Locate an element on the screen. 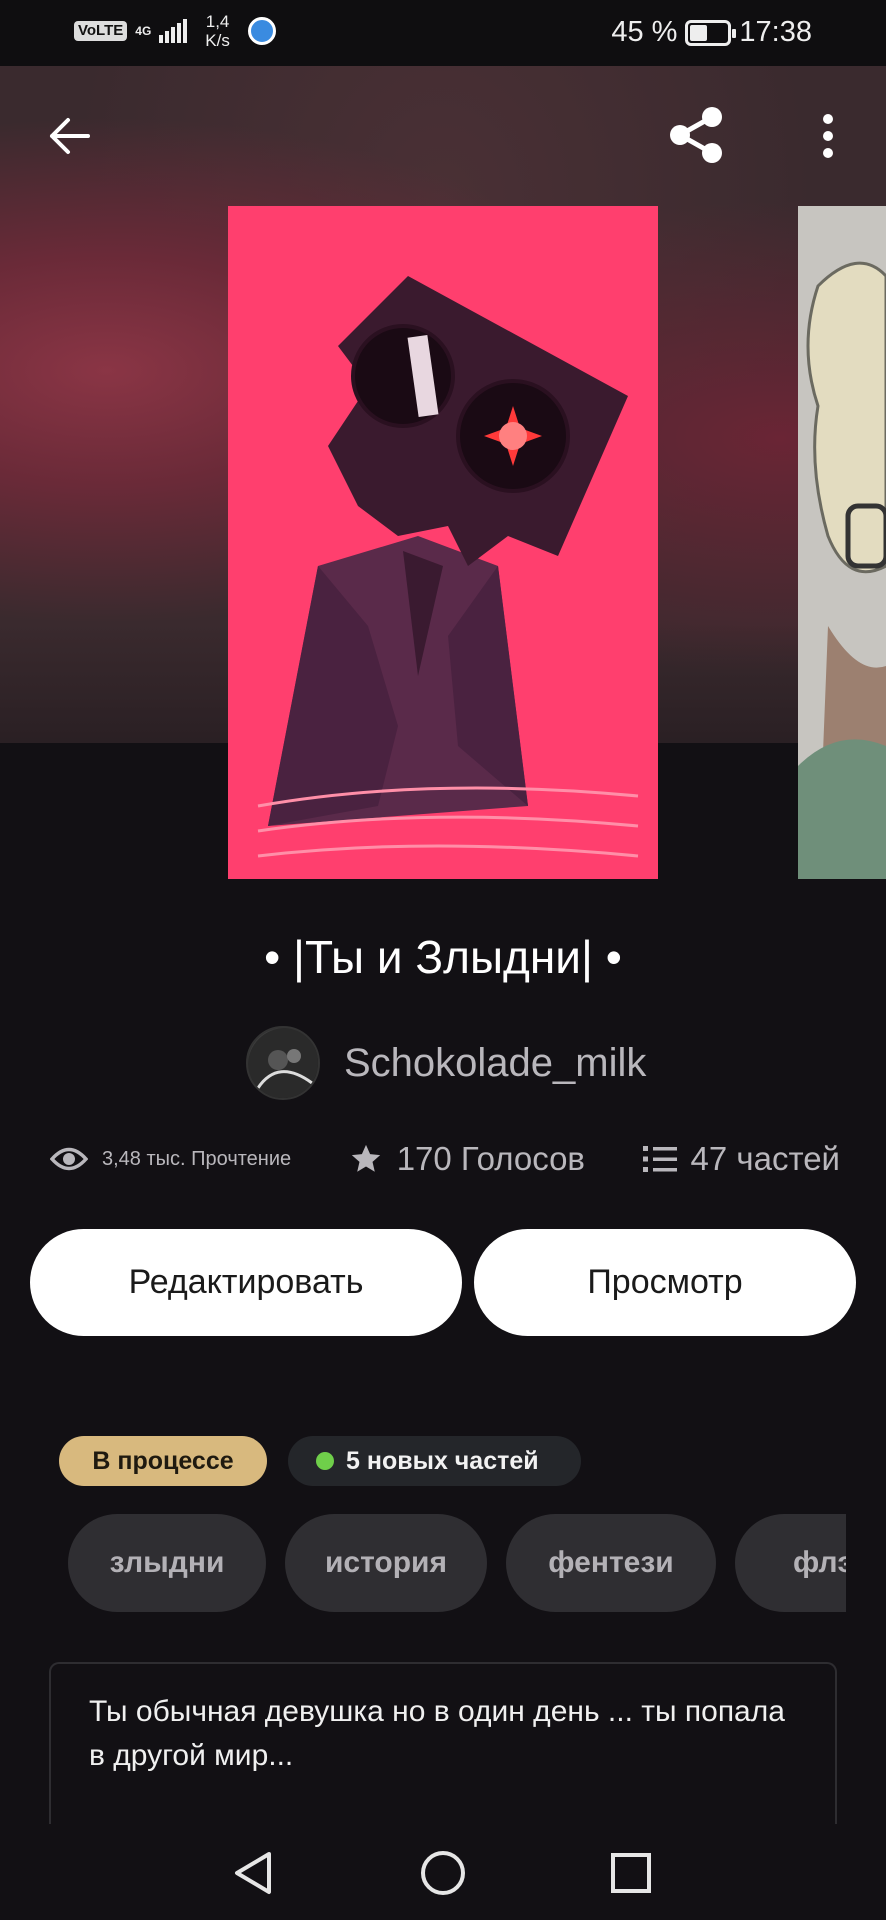 Image resolution: width=886 pixels, height=1920 pixels. new-indicator-dot is located at coordinates (325, 1461).